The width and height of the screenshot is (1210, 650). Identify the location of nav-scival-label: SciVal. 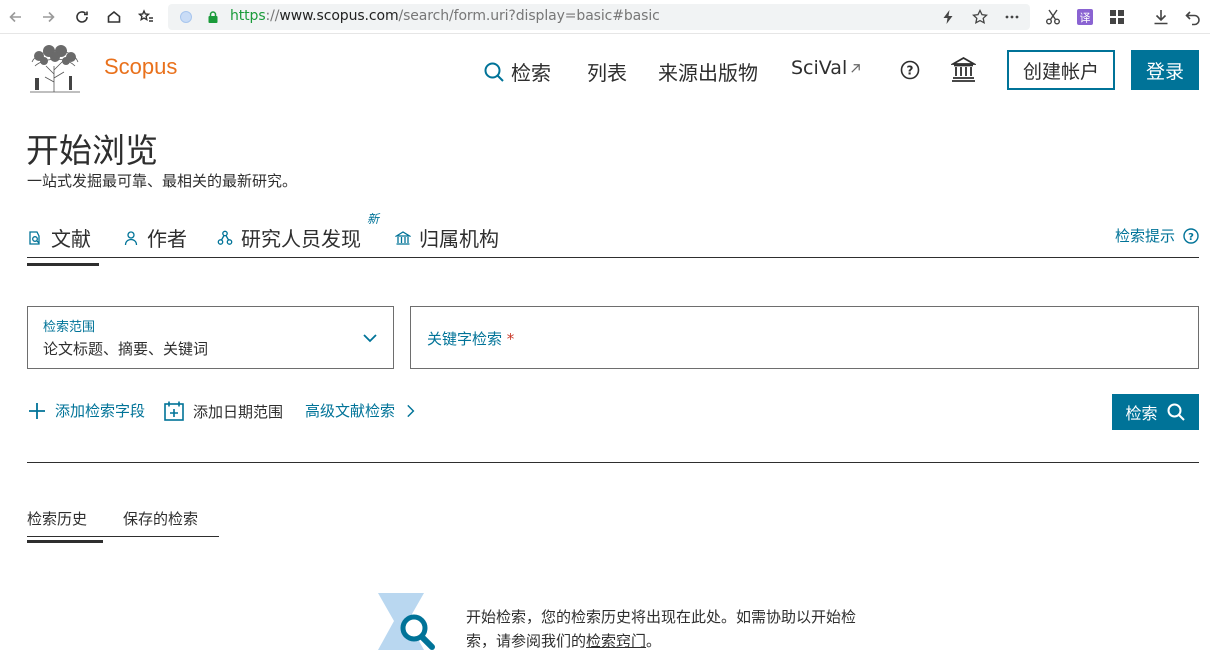
(819, 68).